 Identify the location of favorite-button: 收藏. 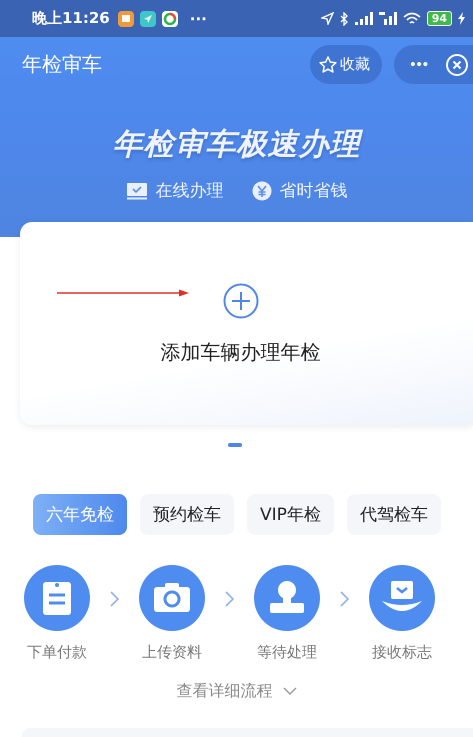
(346, 64).